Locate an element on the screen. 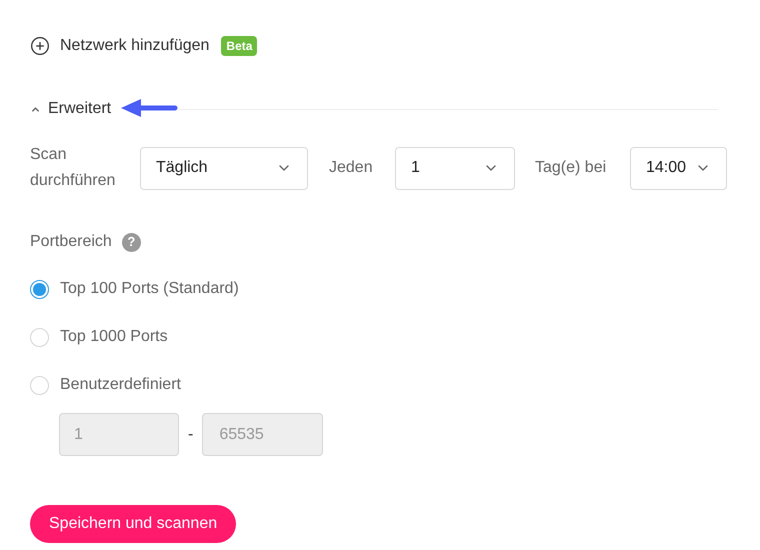 The height and width of the screenshot is (550, 760). scan-label: Scan durchführen is located at coordinates (73, 168).